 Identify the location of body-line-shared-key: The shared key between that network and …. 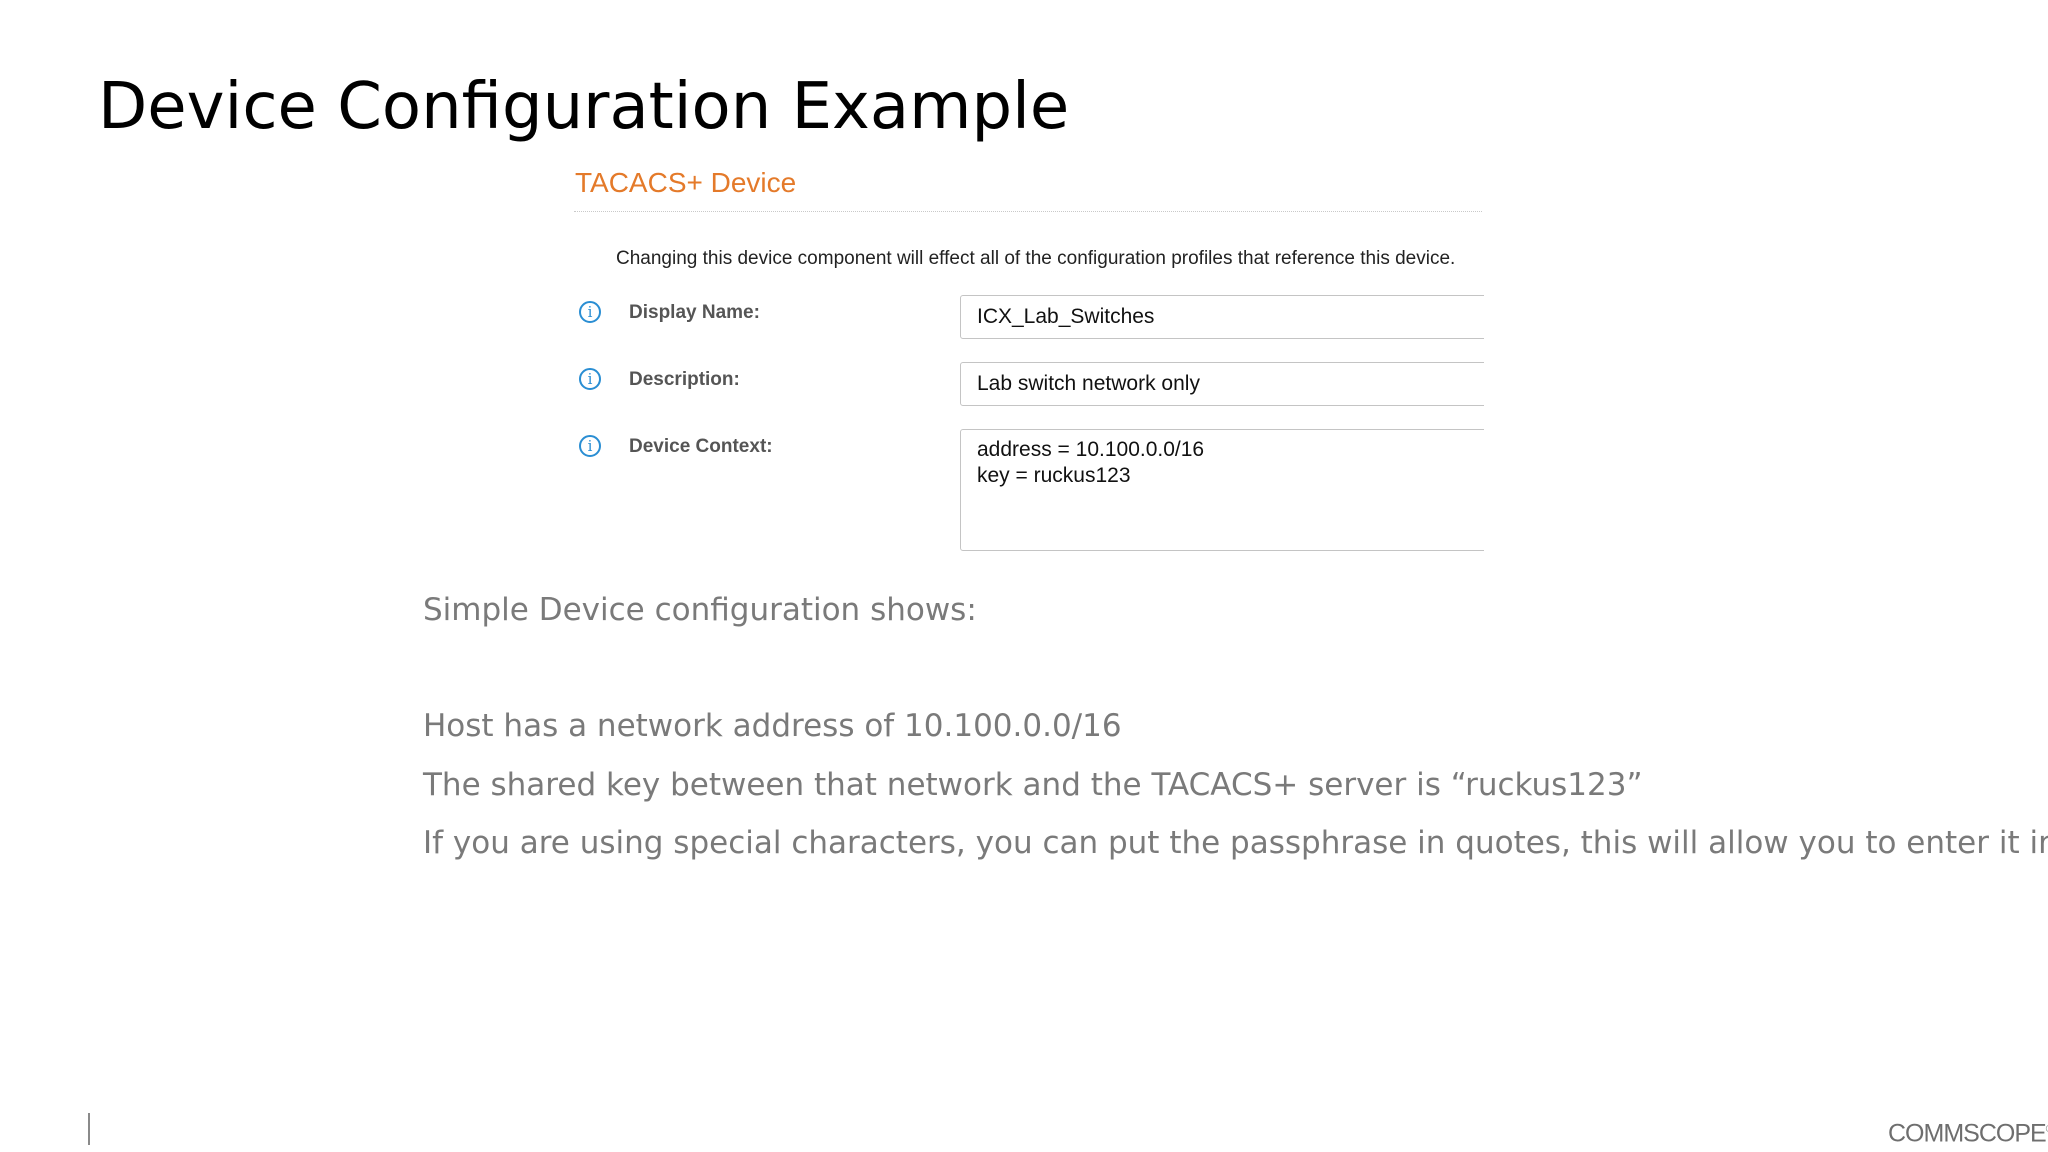
(1033, 785).